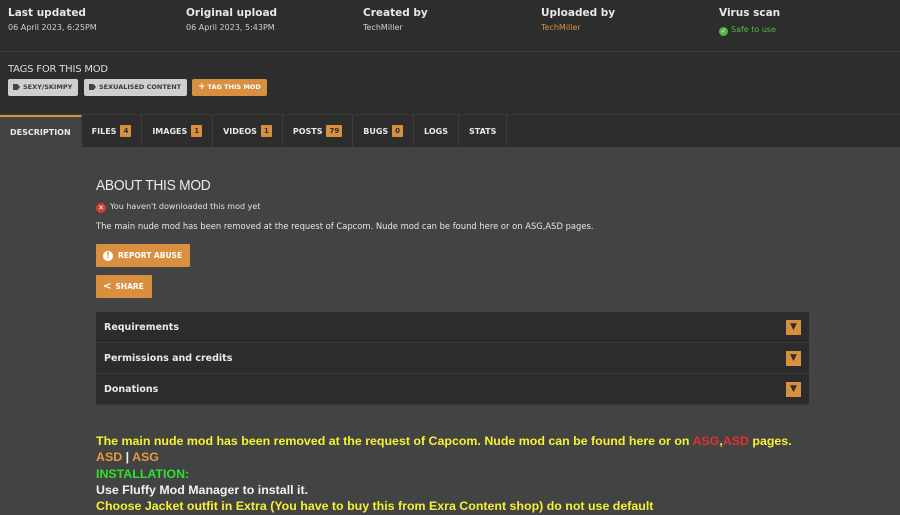  What do you see at coordinates (168, 358) in the screenshot?
I see `accordion-label: Permissions and credits` at bounding box center [168, 358].